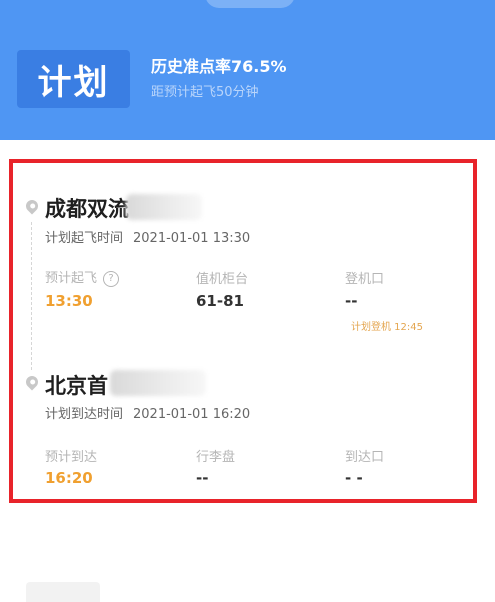  I want to click on est-arrival-label: 预计到达, so click(71, 457).